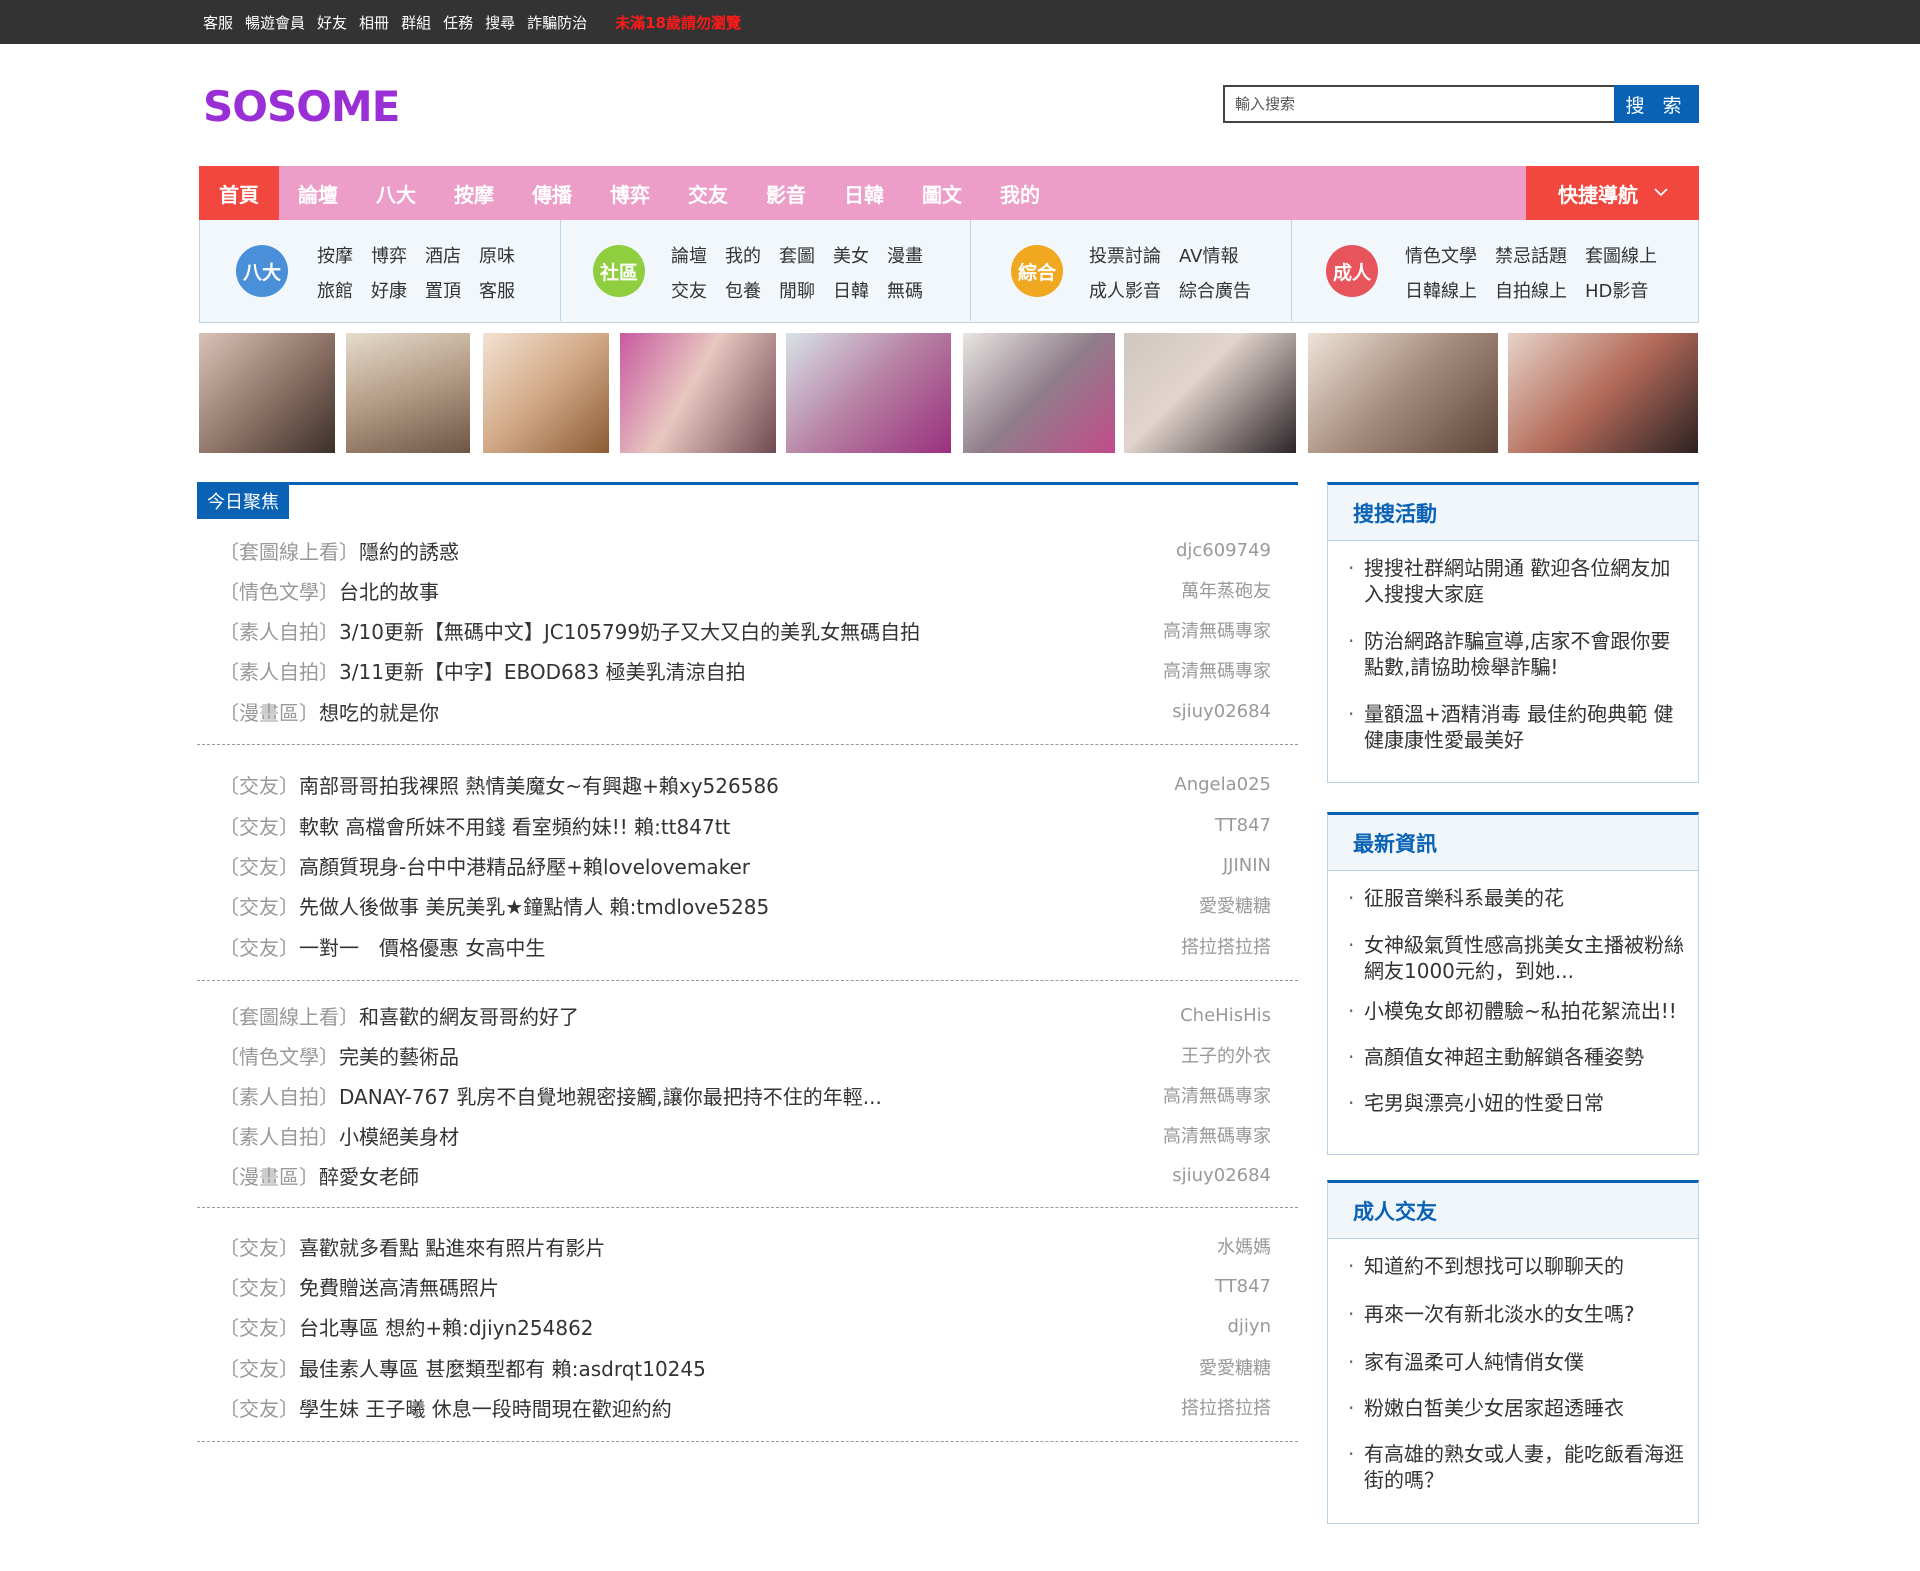 The image size is (1920, 1571). What do you see at coordinates (1518, 1057) in the screenshot?
I see `sidebar-item: 高顏值女神超主動解鎖各種姿勢` at bounding box center [1518, 1057].